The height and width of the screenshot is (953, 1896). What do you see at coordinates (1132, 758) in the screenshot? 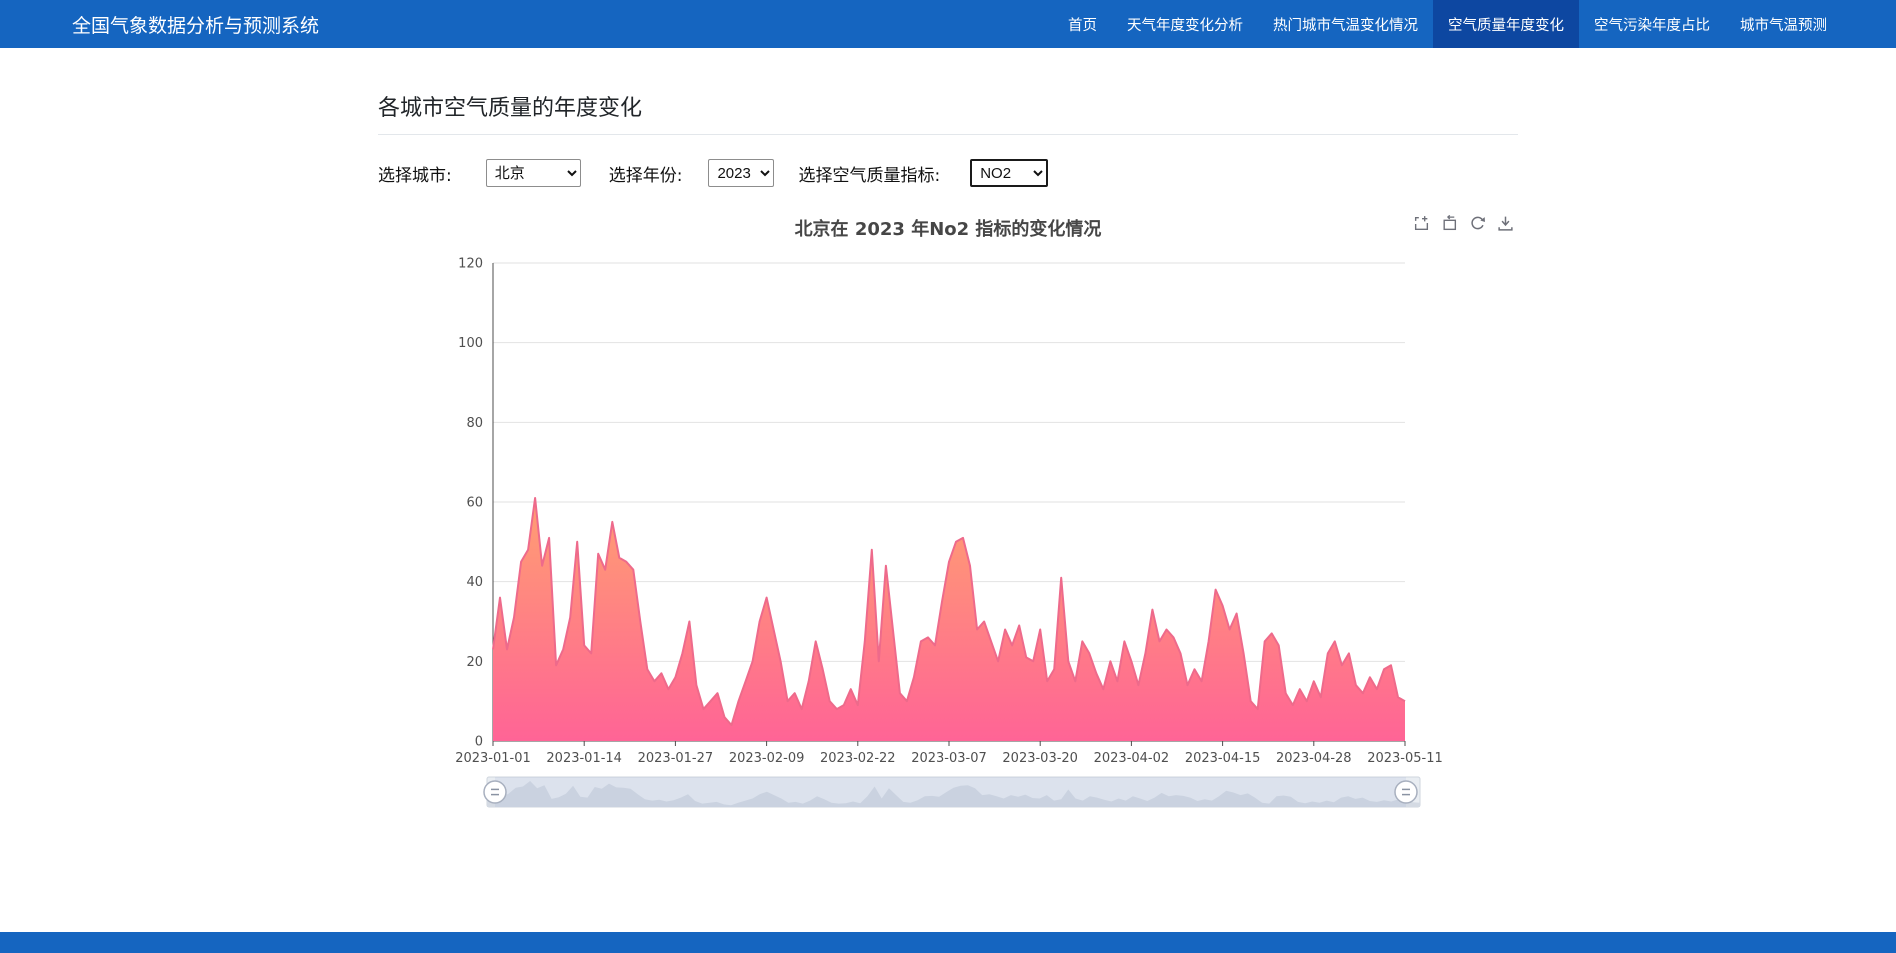
I see `x-tick-label: 2023-04-02` at bounding box center [1132, 758].